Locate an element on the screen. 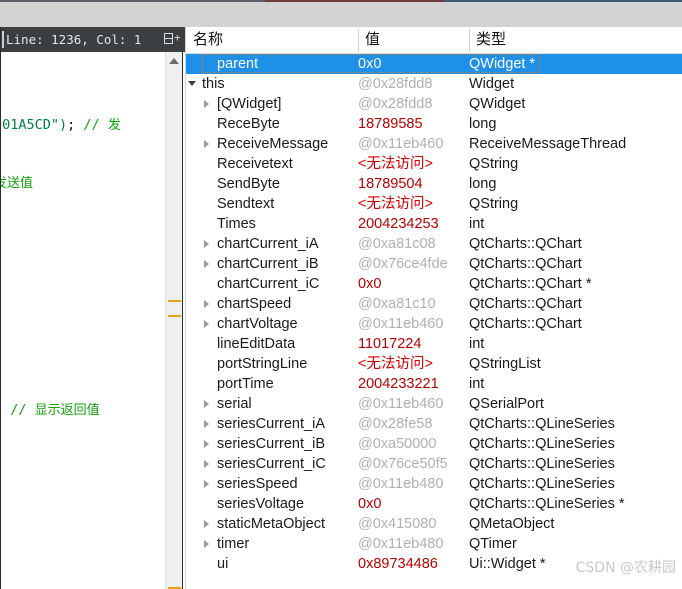 The width and height of the screenshot is (682, 589). cursor-position-label: Line: 1236, Col: 1 is located at coordinates (74, 39).